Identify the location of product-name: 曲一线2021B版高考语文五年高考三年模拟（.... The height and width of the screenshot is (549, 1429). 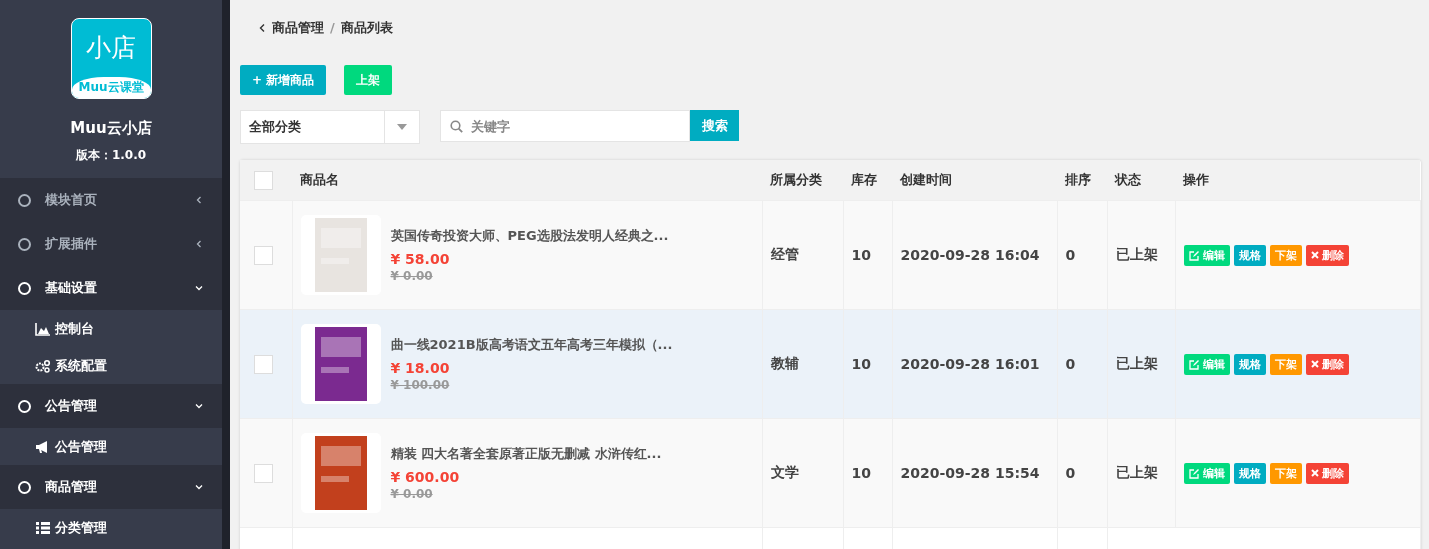
(531, 345).